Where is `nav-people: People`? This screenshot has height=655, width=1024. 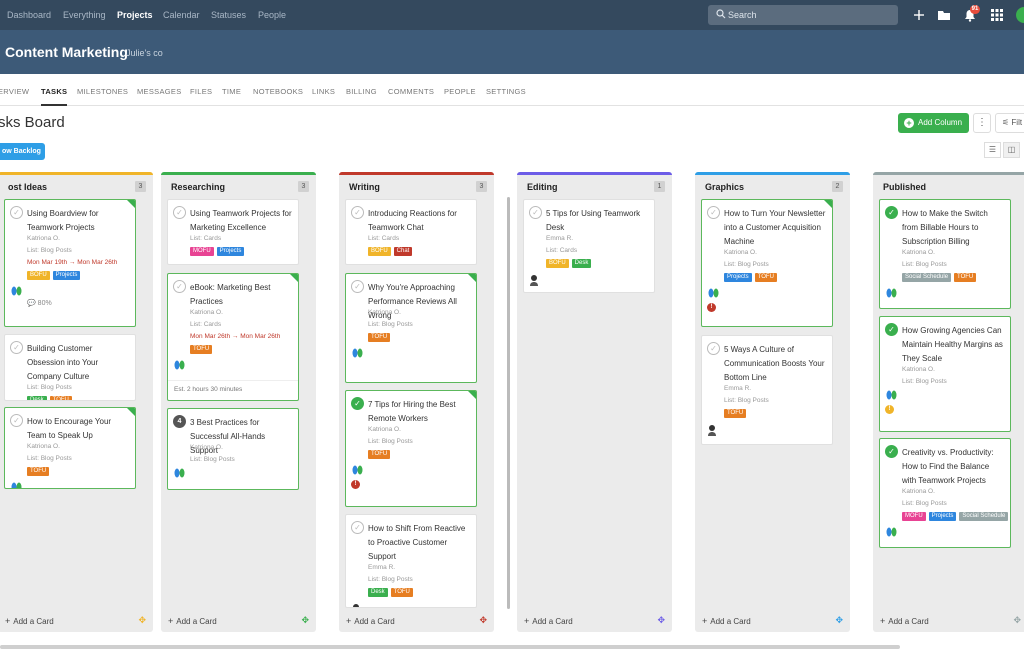
nav-people: People is located at coordinates (272, 15).